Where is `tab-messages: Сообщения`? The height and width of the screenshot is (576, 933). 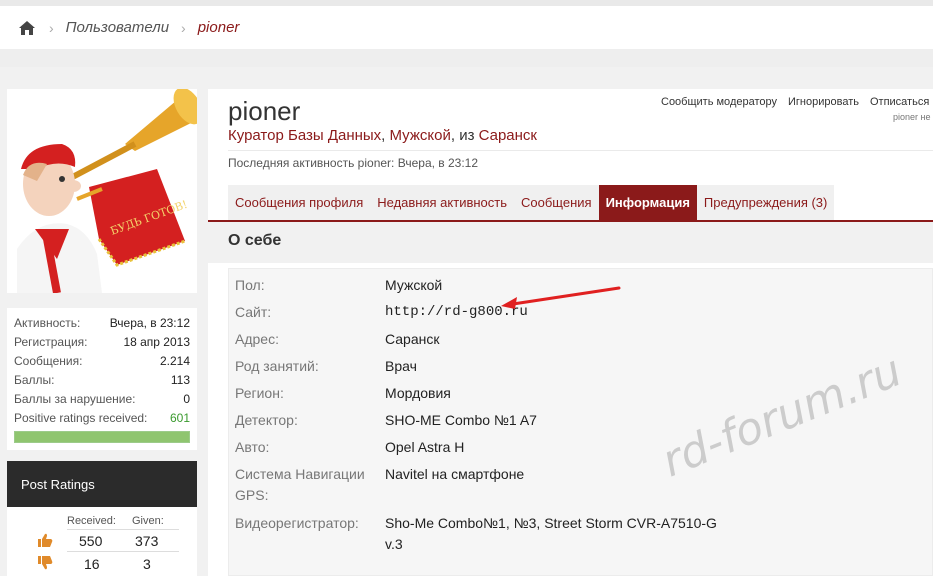 tab-messages: Сообщения is located at coordinates (556, 202).